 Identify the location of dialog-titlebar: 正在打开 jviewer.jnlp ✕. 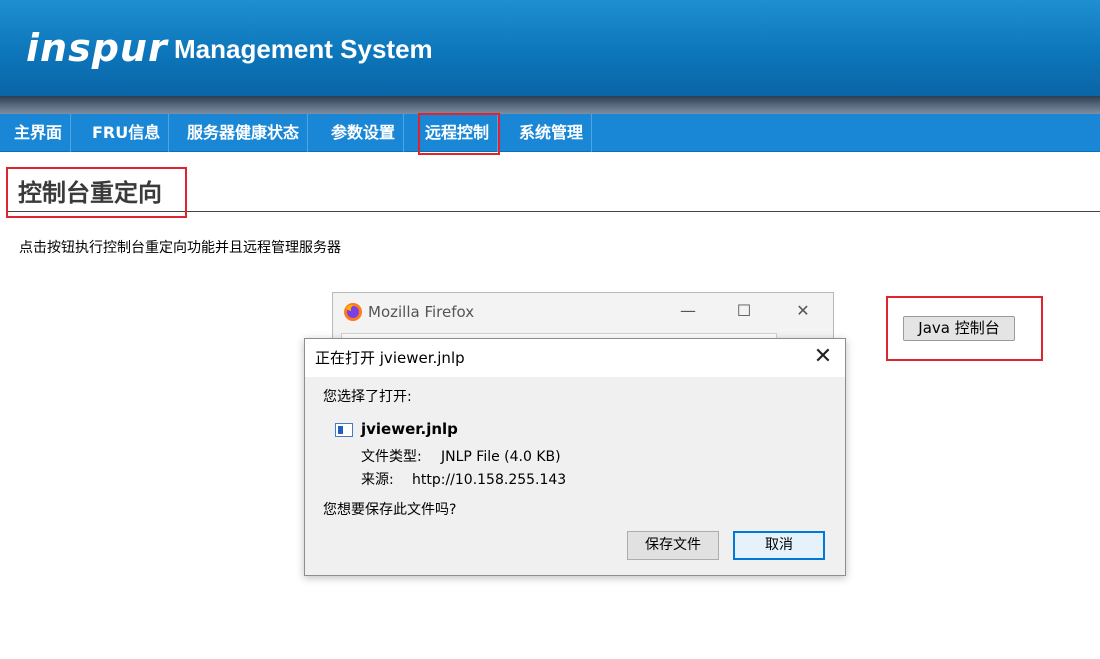
(575, 358).